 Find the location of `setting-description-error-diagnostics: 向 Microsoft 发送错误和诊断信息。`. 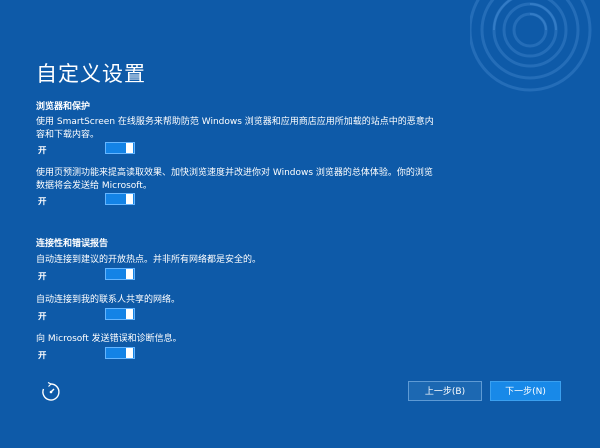

setting-description-error-diagnostics: 向 Microsoft 发送错误和诊断信息。 is located at coordinates (109, 339).